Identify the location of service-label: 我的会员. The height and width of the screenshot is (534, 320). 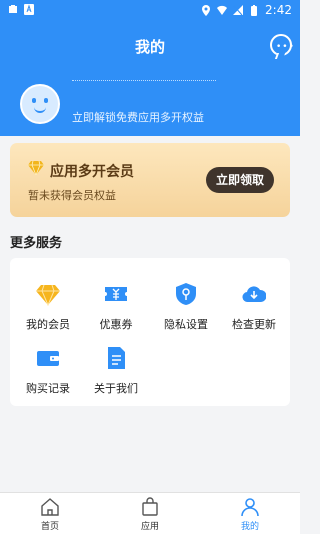
(48, 324).